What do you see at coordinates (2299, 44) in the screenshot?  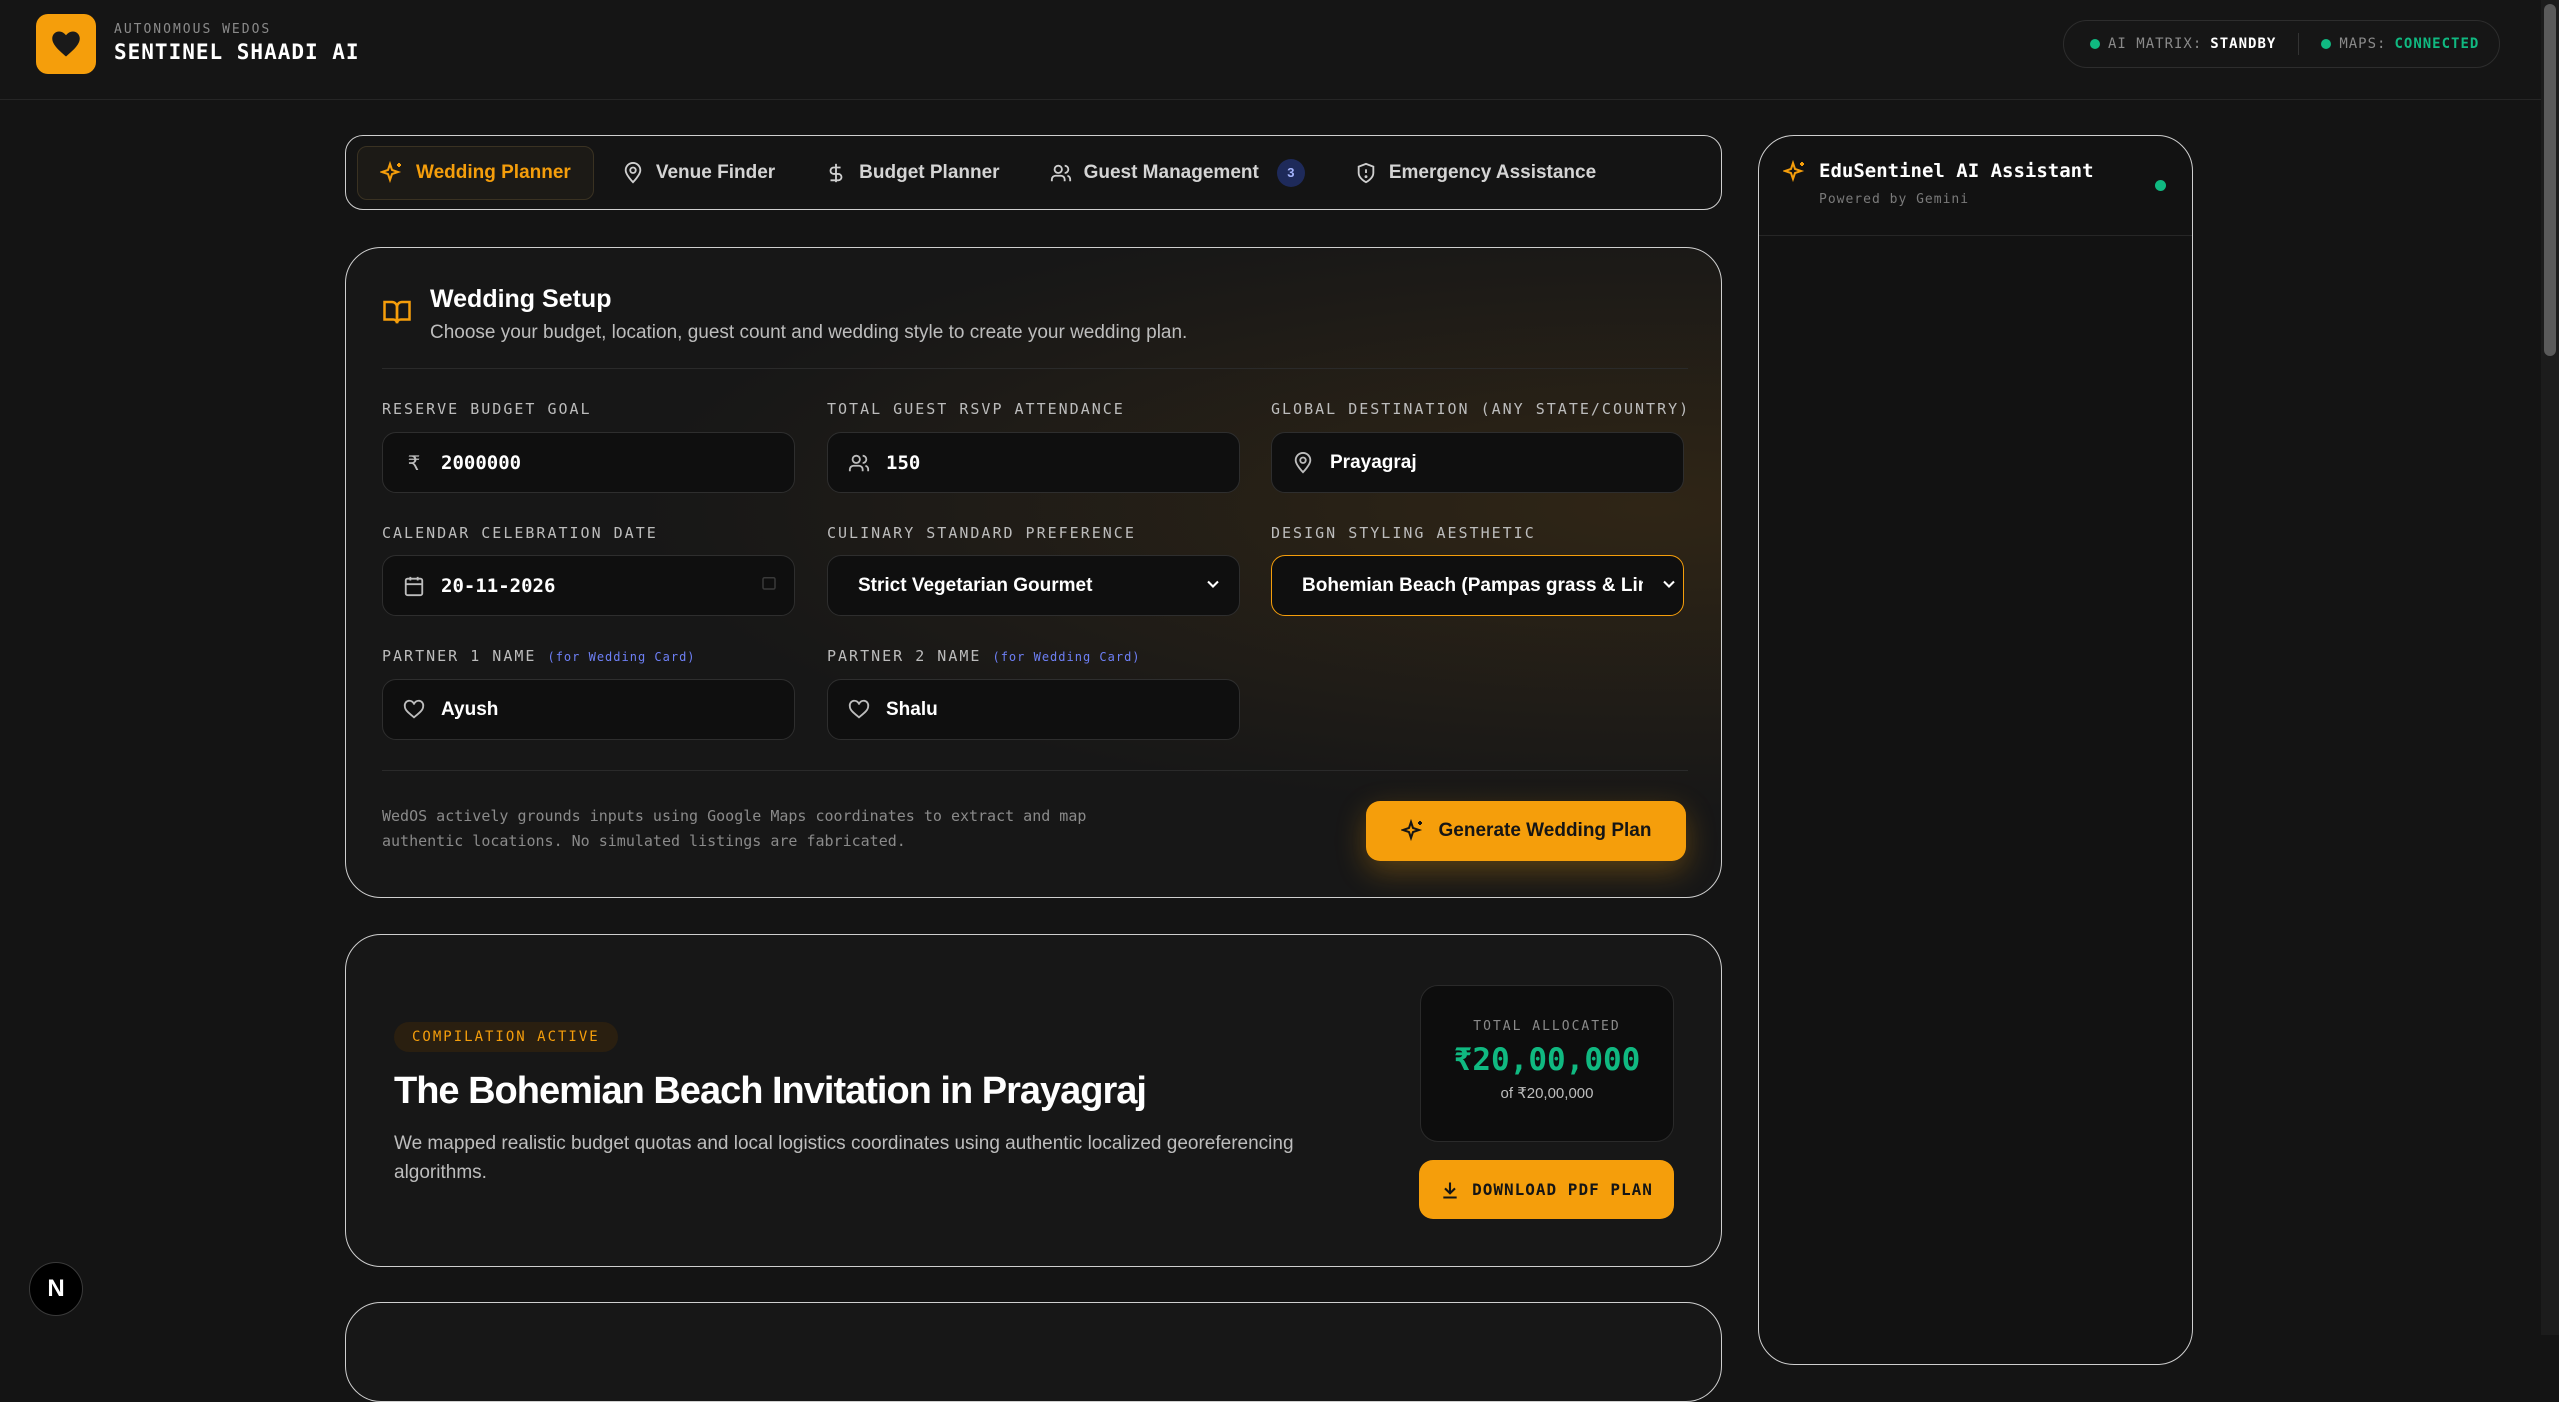 I see `status-divider` at bounding box center [2299, 44].